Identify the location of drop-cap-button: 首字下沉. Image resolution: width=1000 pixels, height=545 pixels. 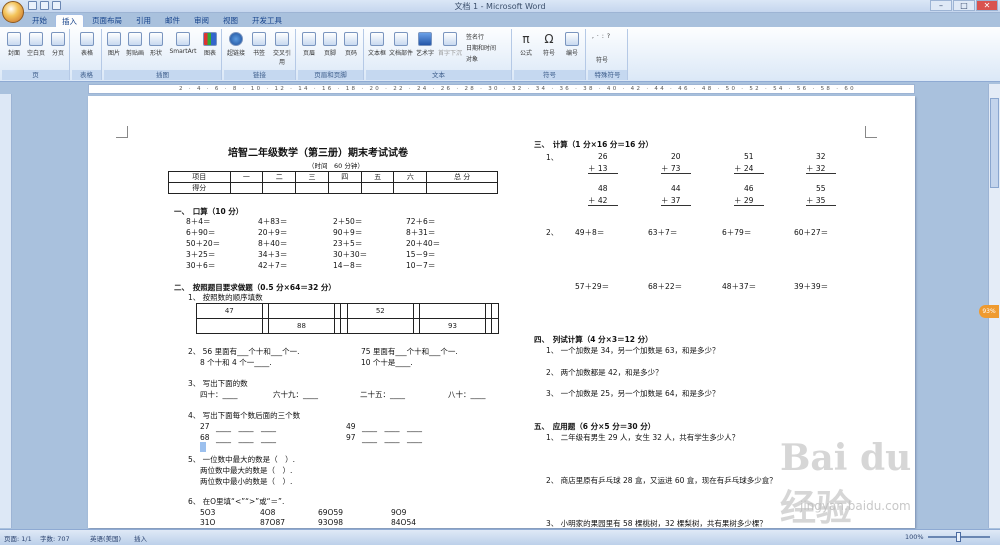
(450, 44).